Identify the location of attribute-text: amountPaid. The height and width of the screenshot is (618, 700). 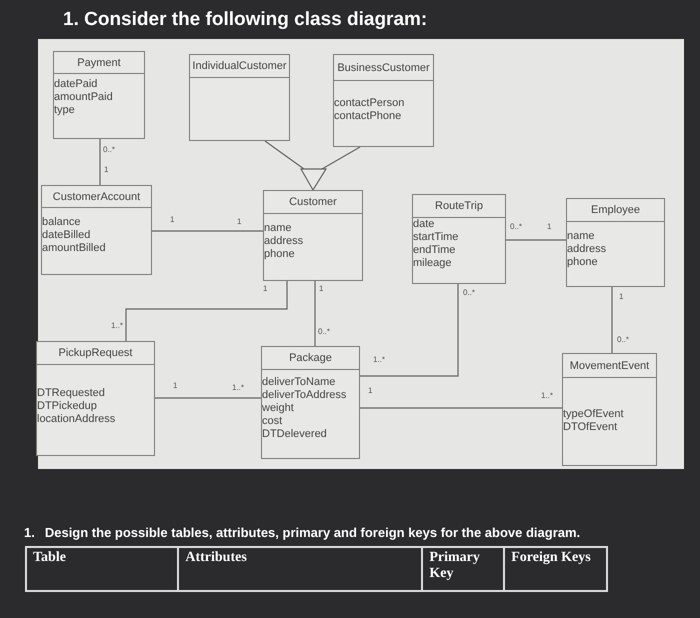
(83, 97).